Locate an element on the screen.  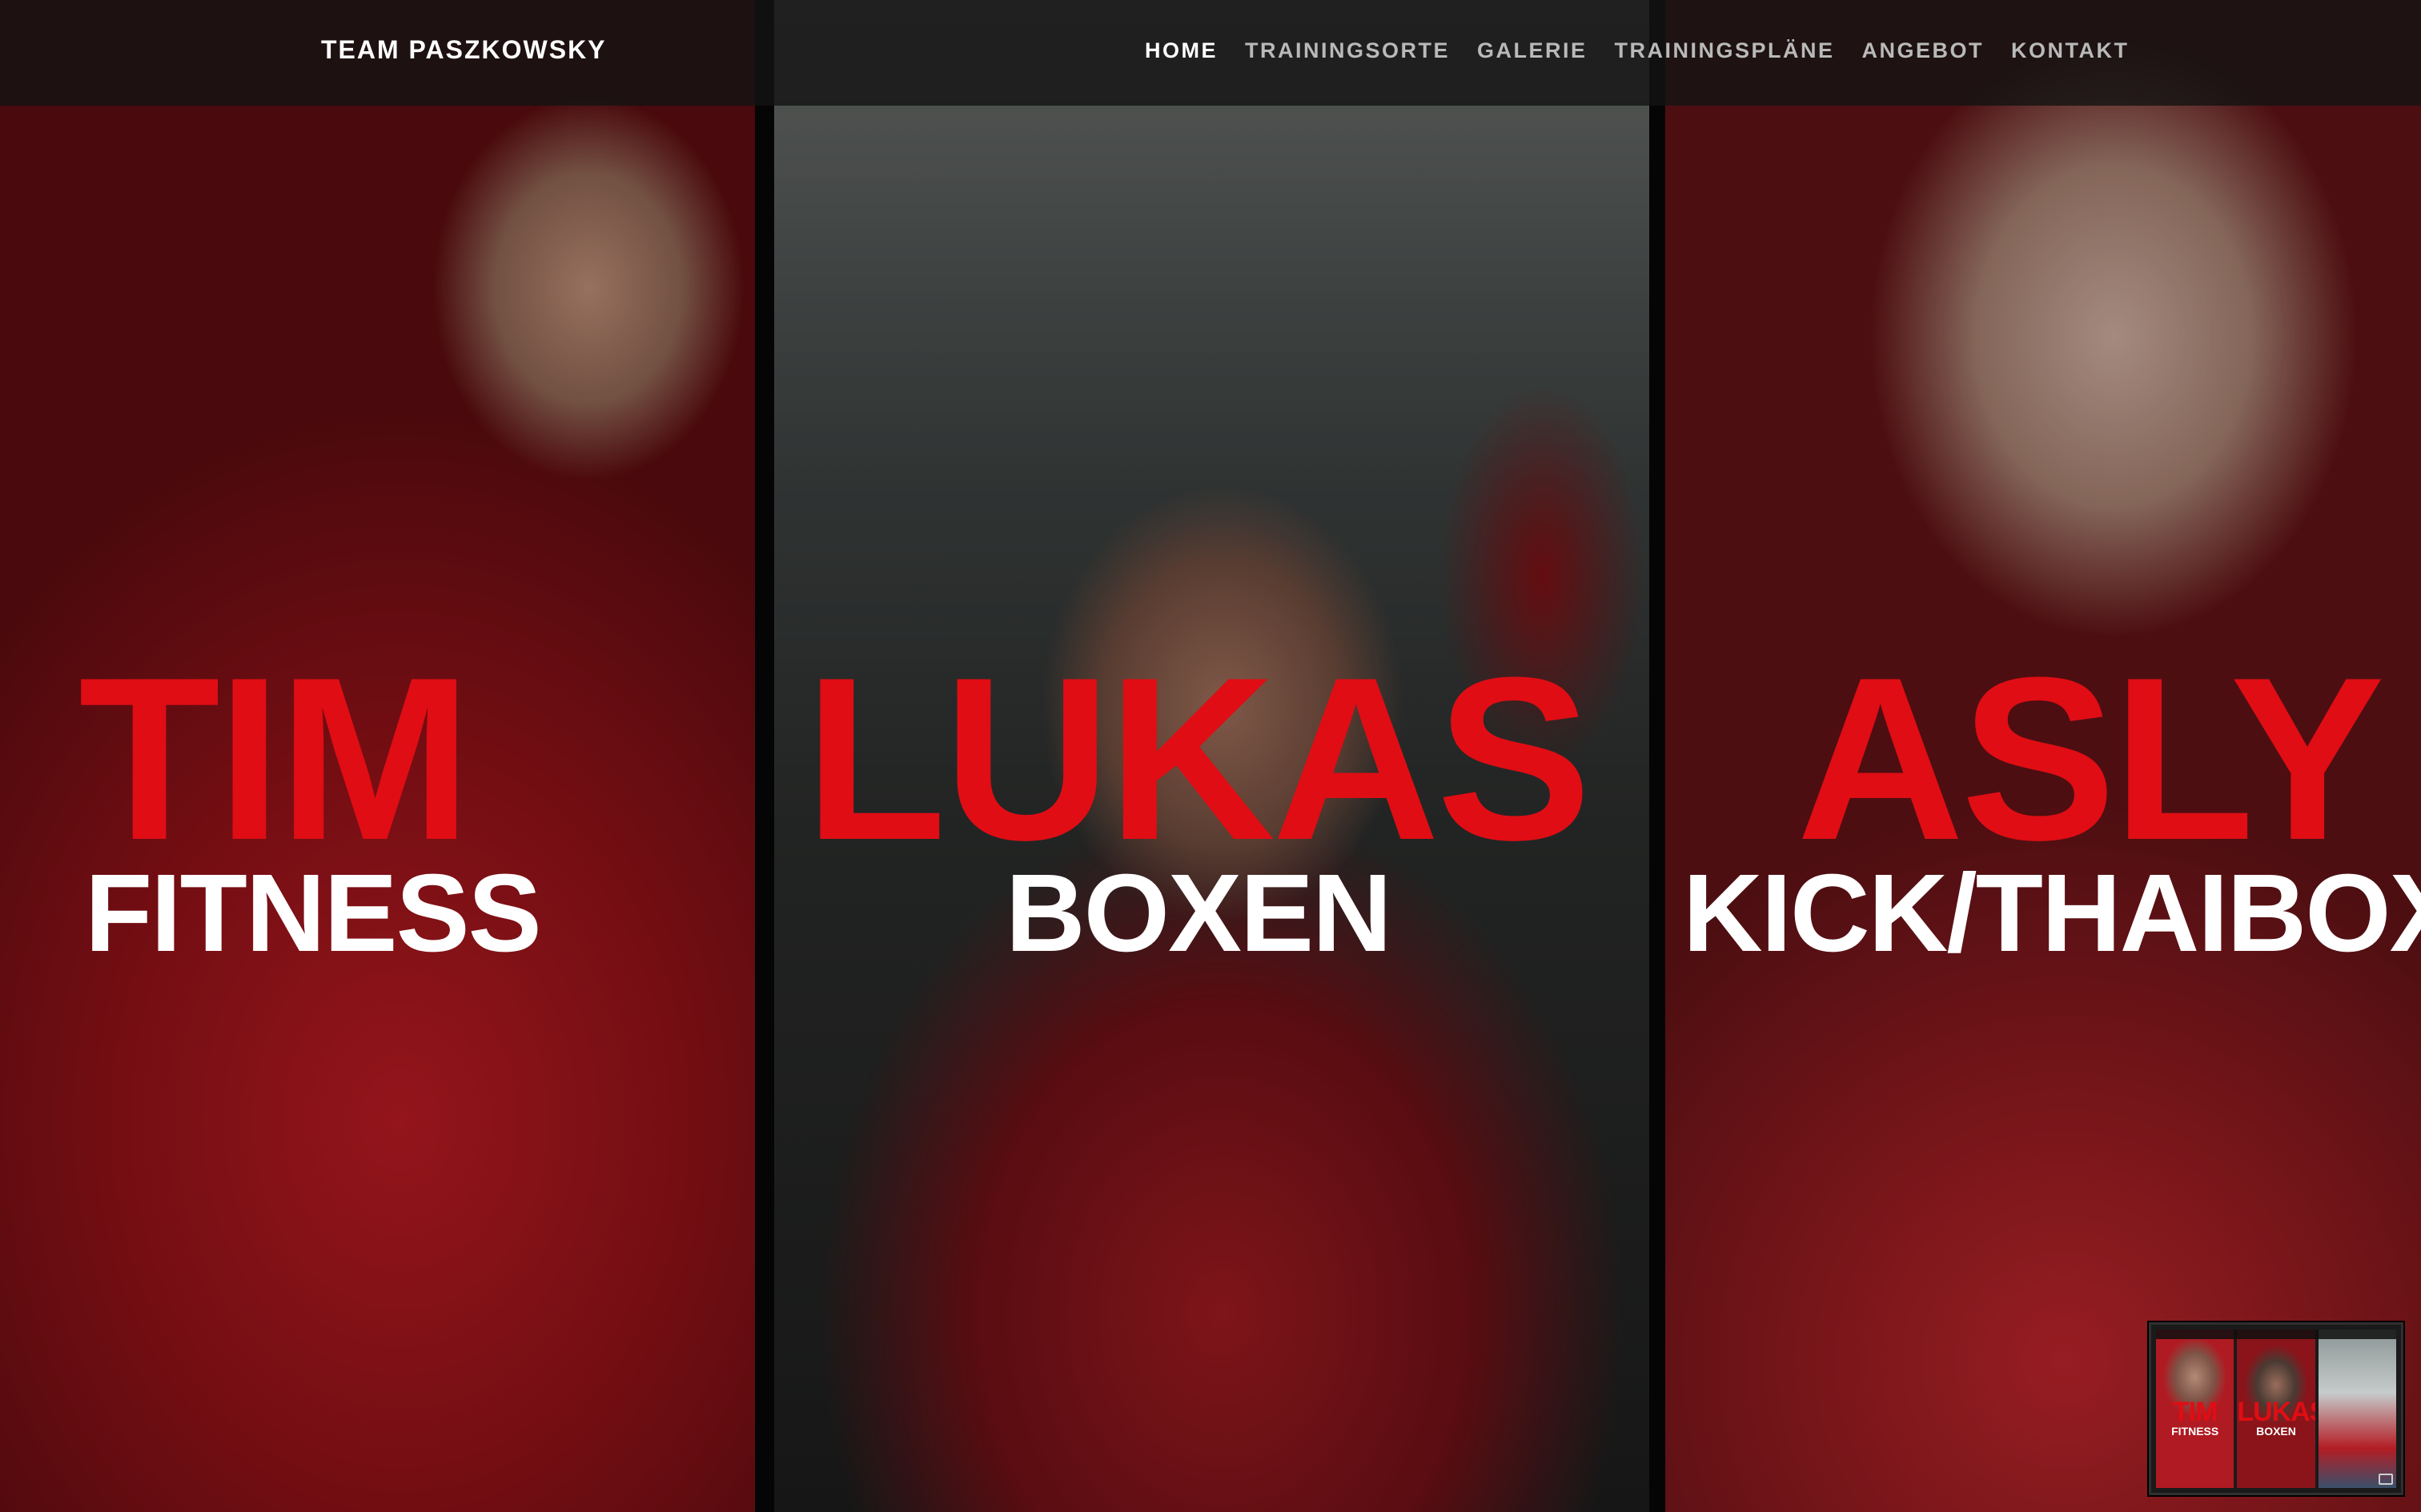
preview-discipline-boxen: BOXEN is located at coordinates (2276, 1432).